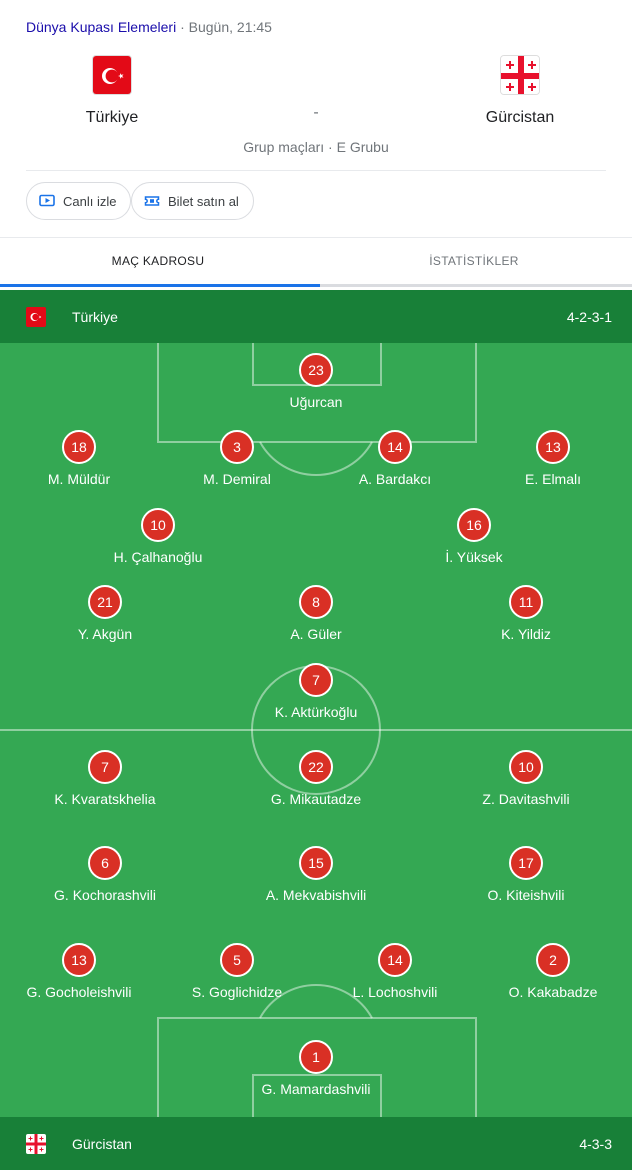  What do you see at coordinates (316, 147) in the screenshot?
I see `group-info: Grup maçları · E Grubu` at bounding box center [316, 147].